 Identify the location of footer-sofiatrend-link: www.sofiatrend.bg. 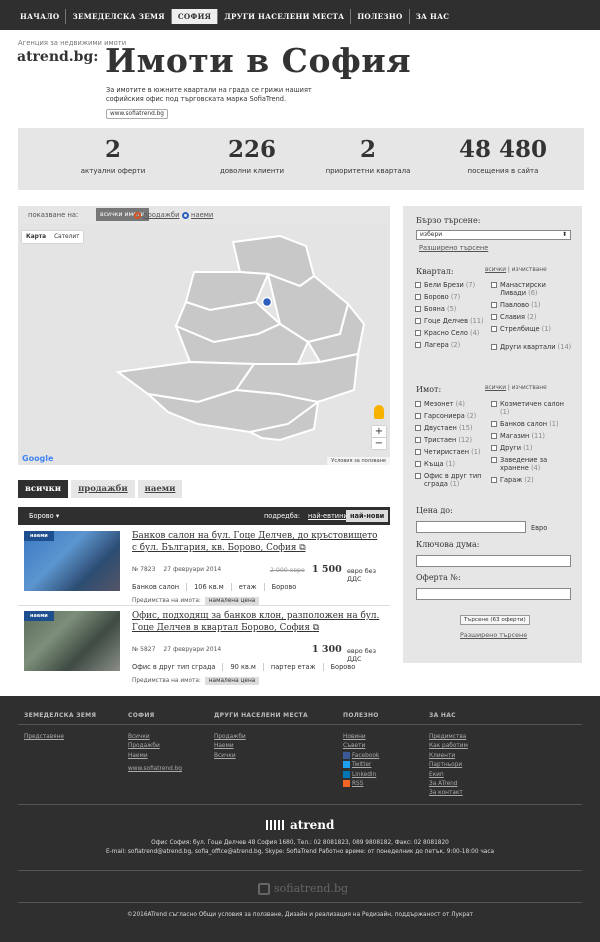
(155, 769).